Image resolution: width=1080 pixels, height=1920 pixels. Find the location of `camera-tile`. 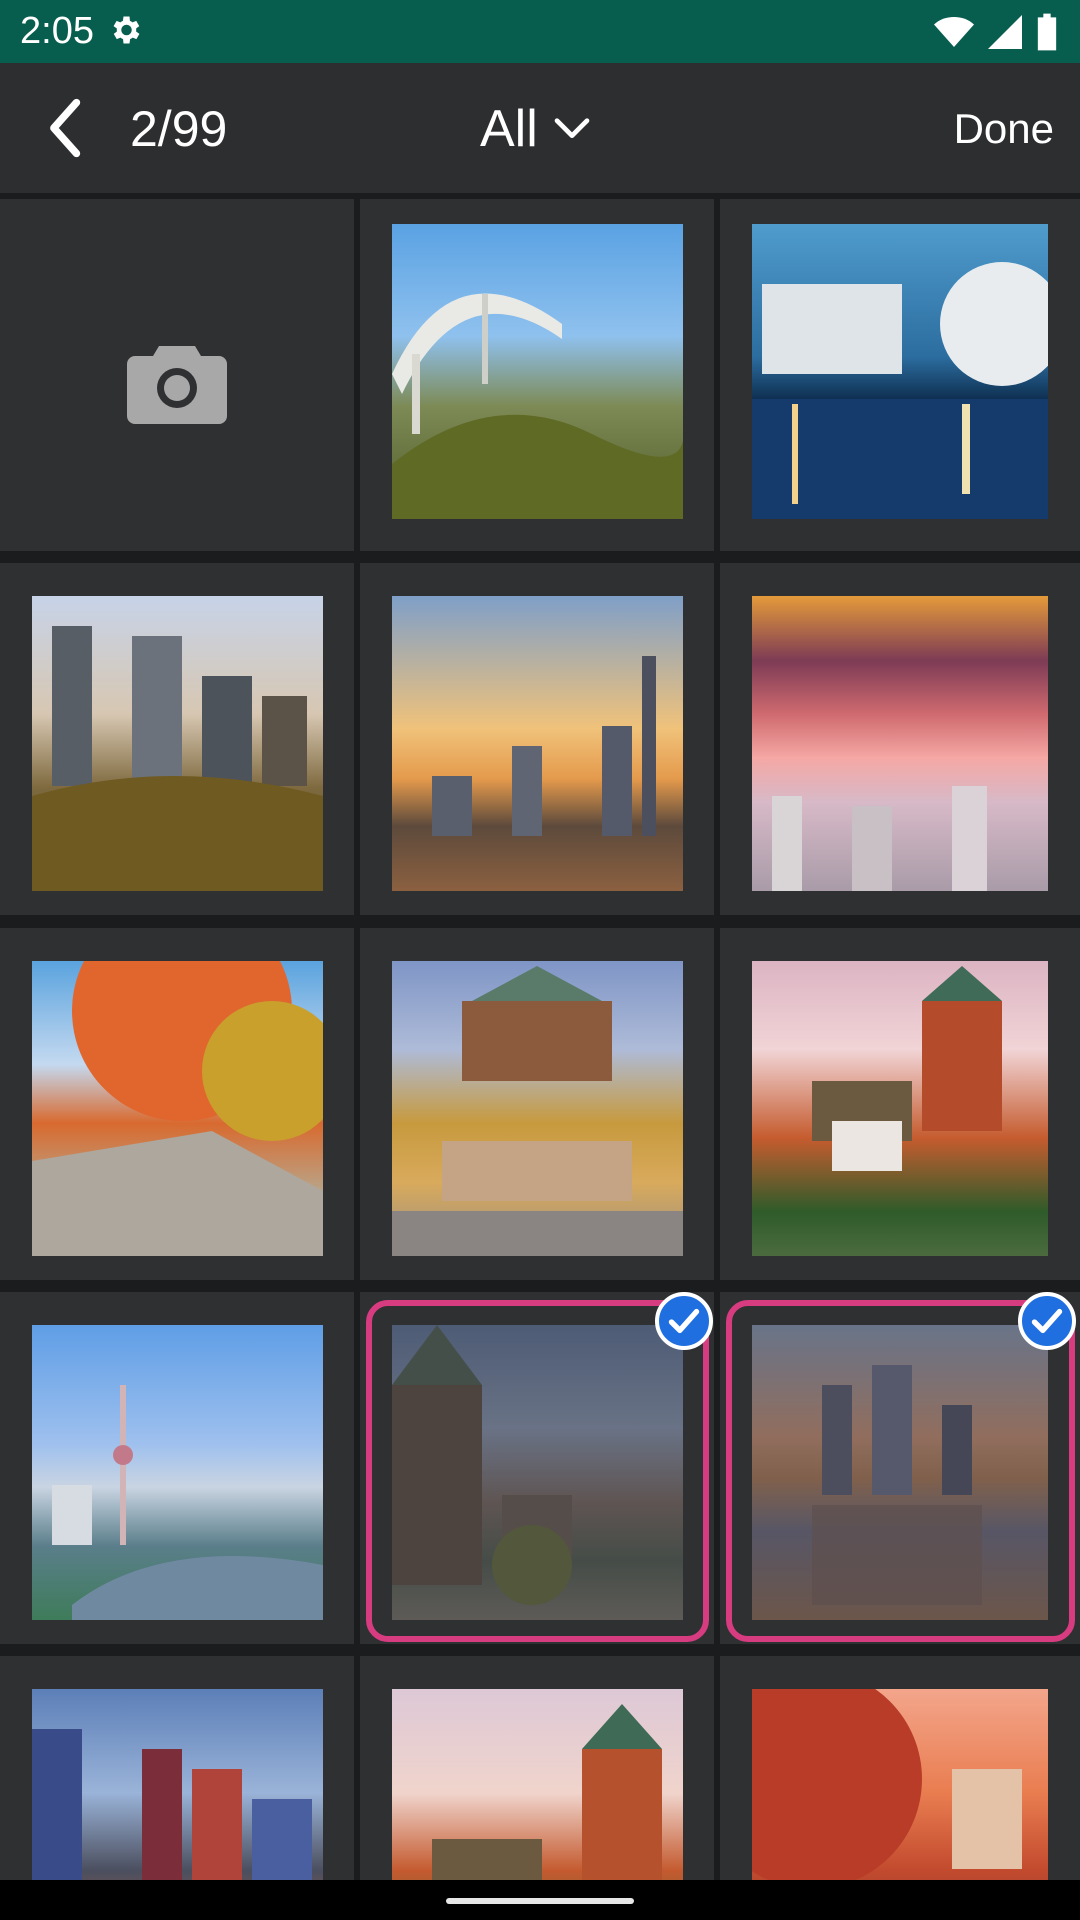

camera-tile is located at coordinates (177, 375).